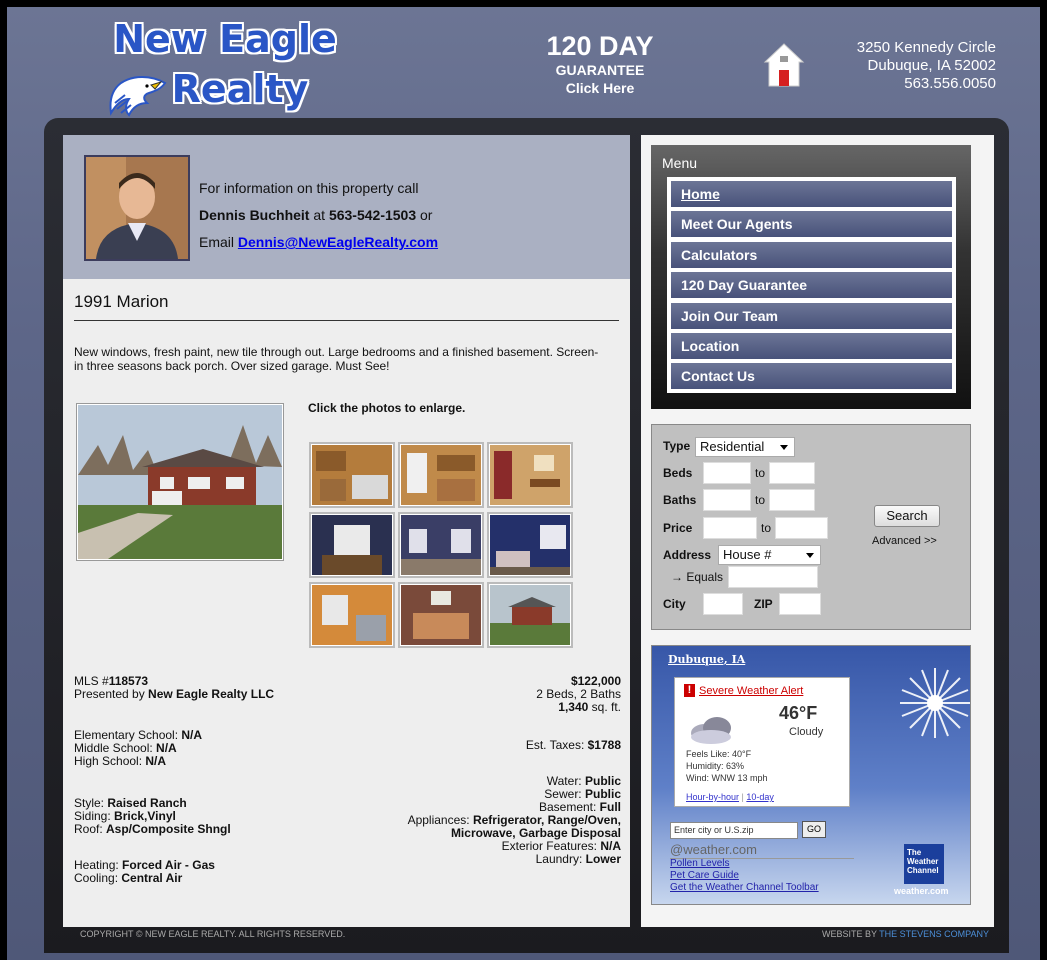  I want to click on pet-care-link: Pet Care Guide, so click(744, 876).